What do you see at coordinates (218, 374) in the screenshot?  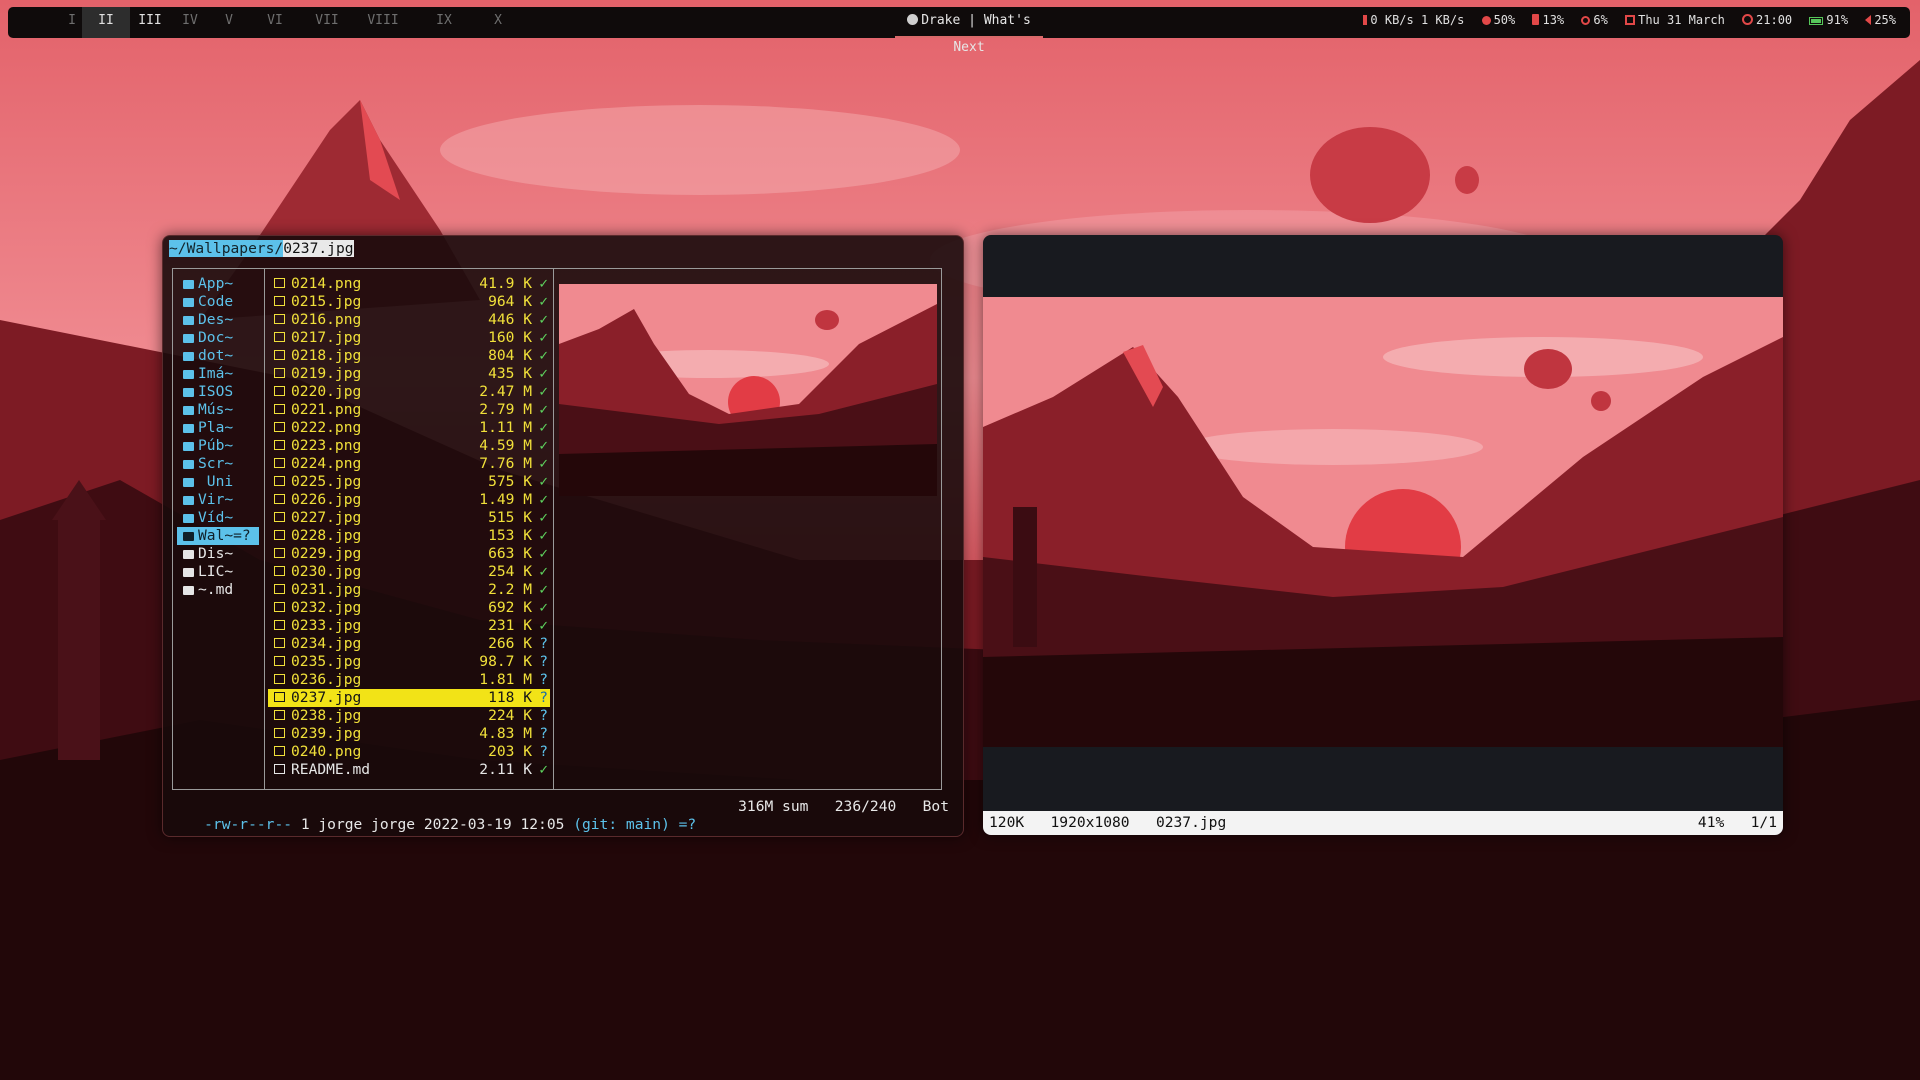 I see `dir-entry: Imá~` at bounding box center [218, 374].